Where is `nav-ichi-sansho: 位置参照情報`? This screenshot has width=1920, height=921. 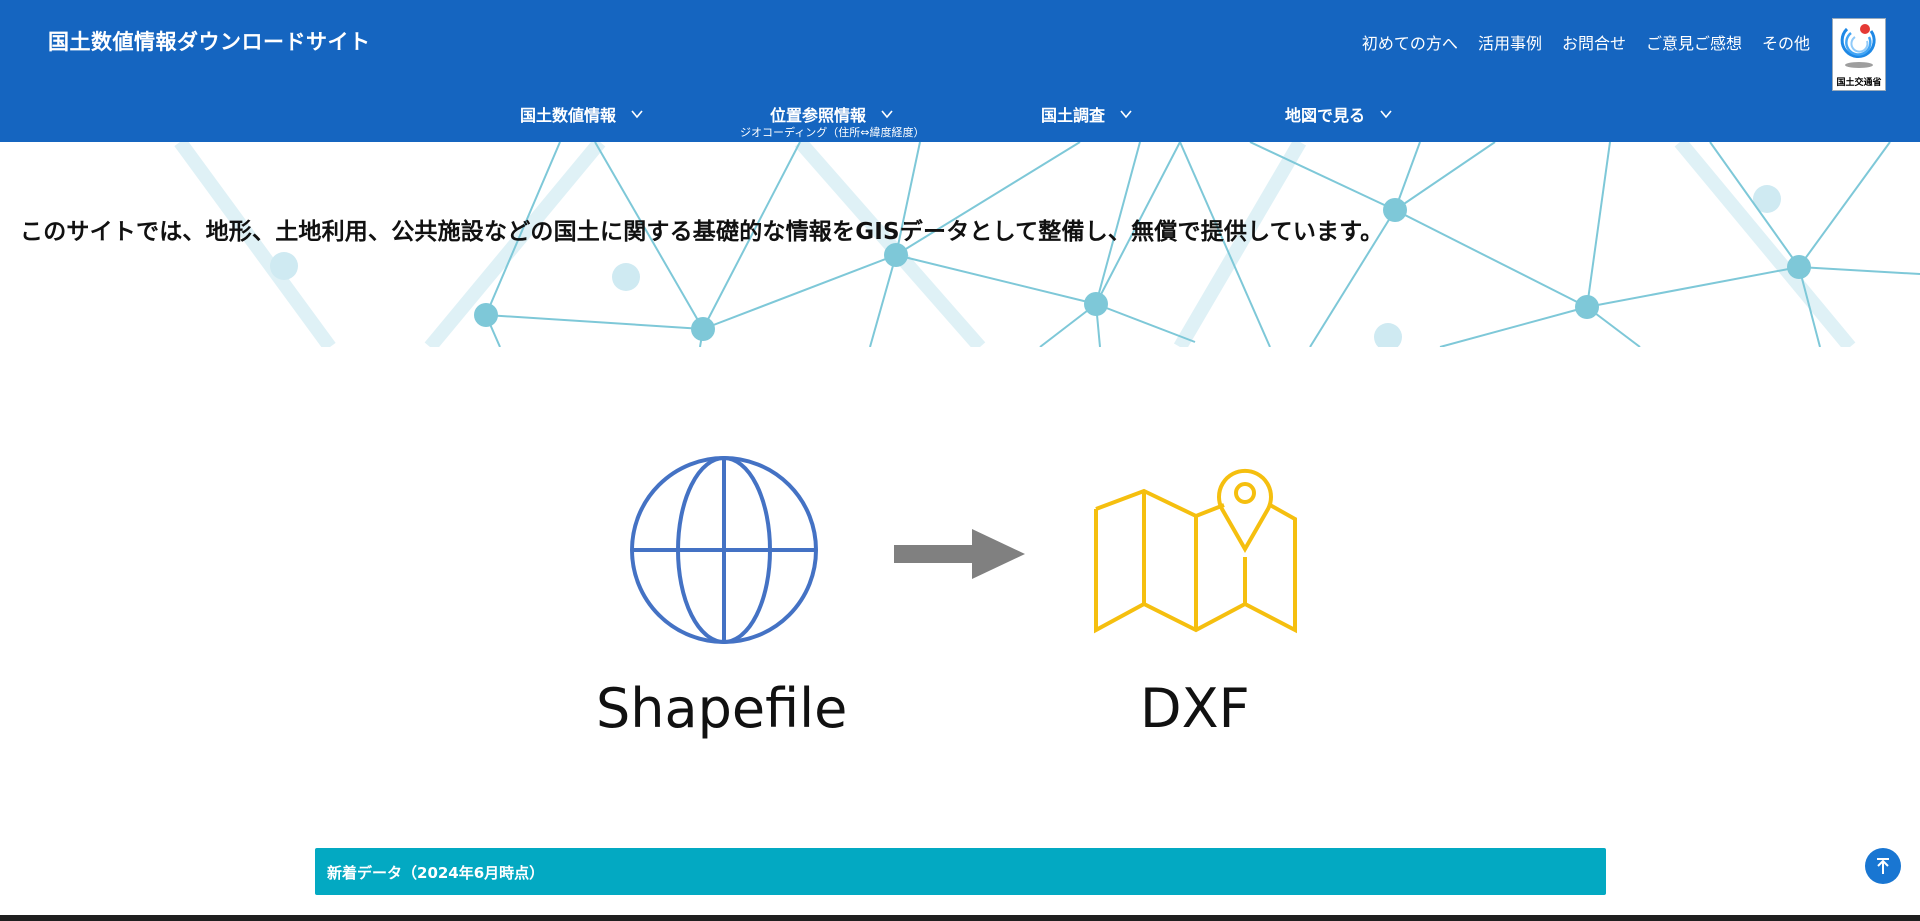
nav-ichi-sansho: 位置参照情報 is located at coordinates (832, 114).